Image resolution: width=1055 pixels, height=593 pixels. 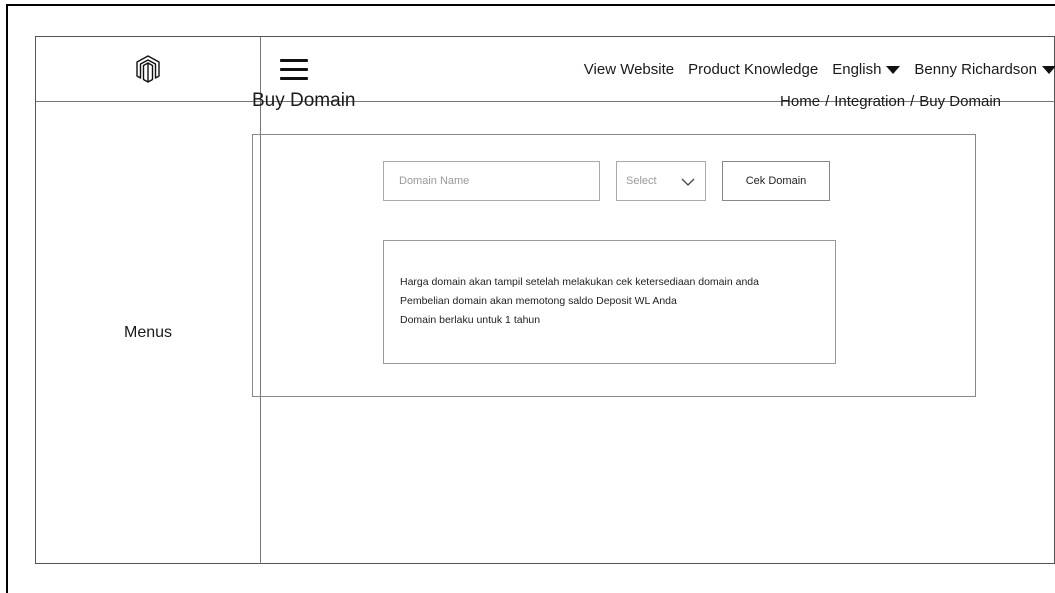 I want to click on breadcrumb-current: Buy Domain, so click(x=960, y=101).